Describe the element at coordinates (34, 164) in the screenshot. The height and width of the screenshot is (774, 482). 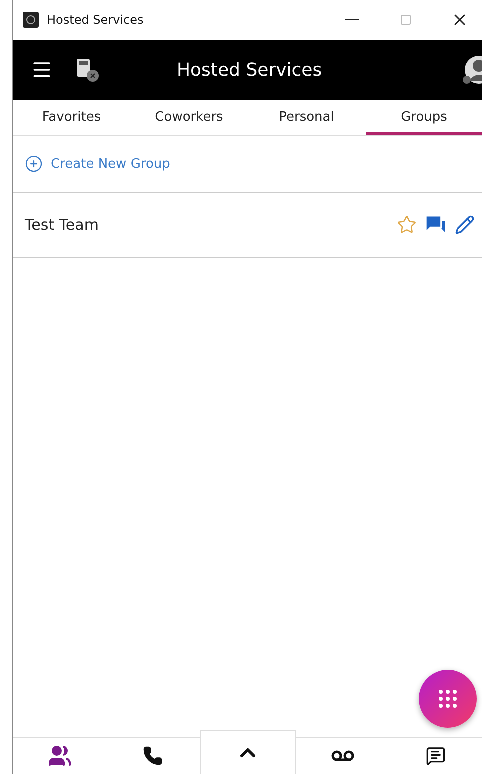
I see `plus-circle-icon` at that location.